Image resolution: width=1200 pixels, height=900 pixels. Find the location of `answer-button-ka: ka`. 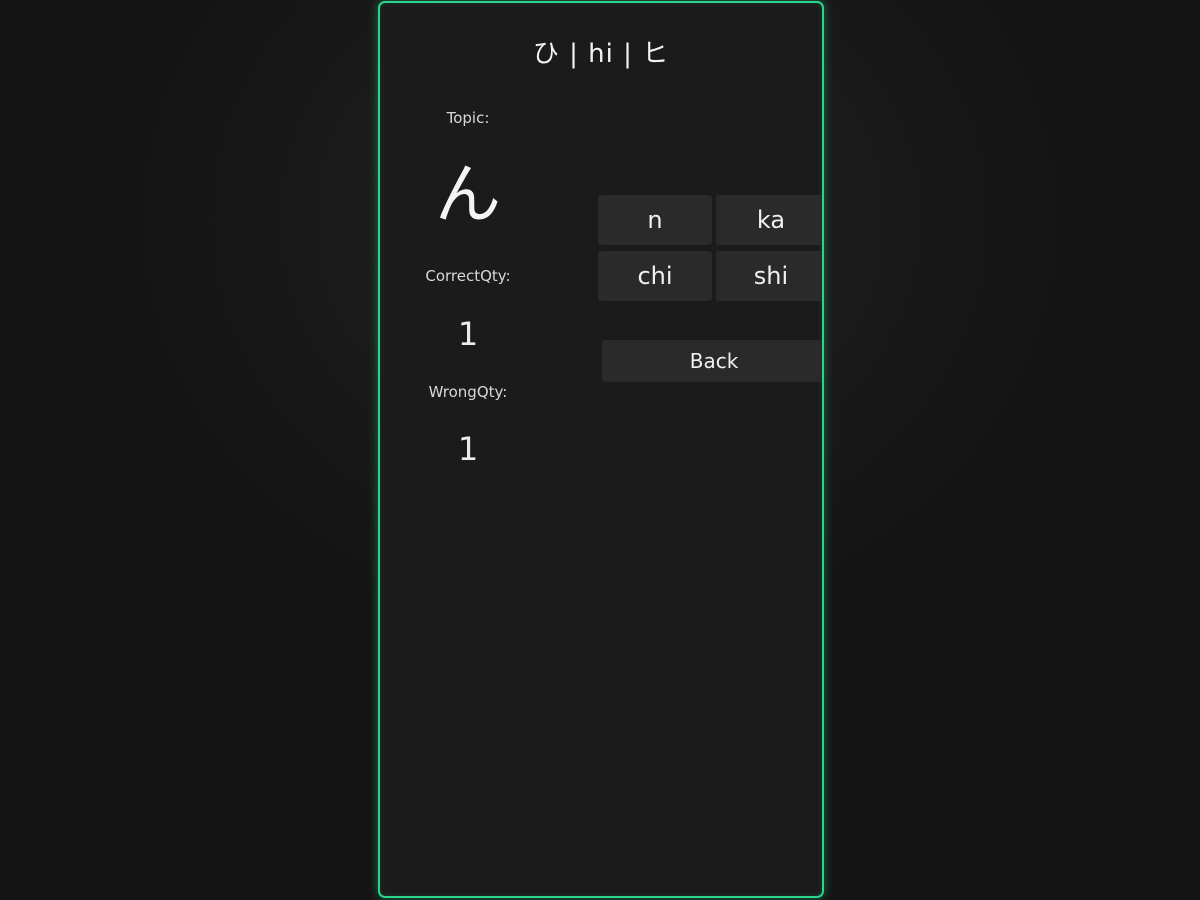

answer-button-ka: ka is located at coordinates (769, 220).